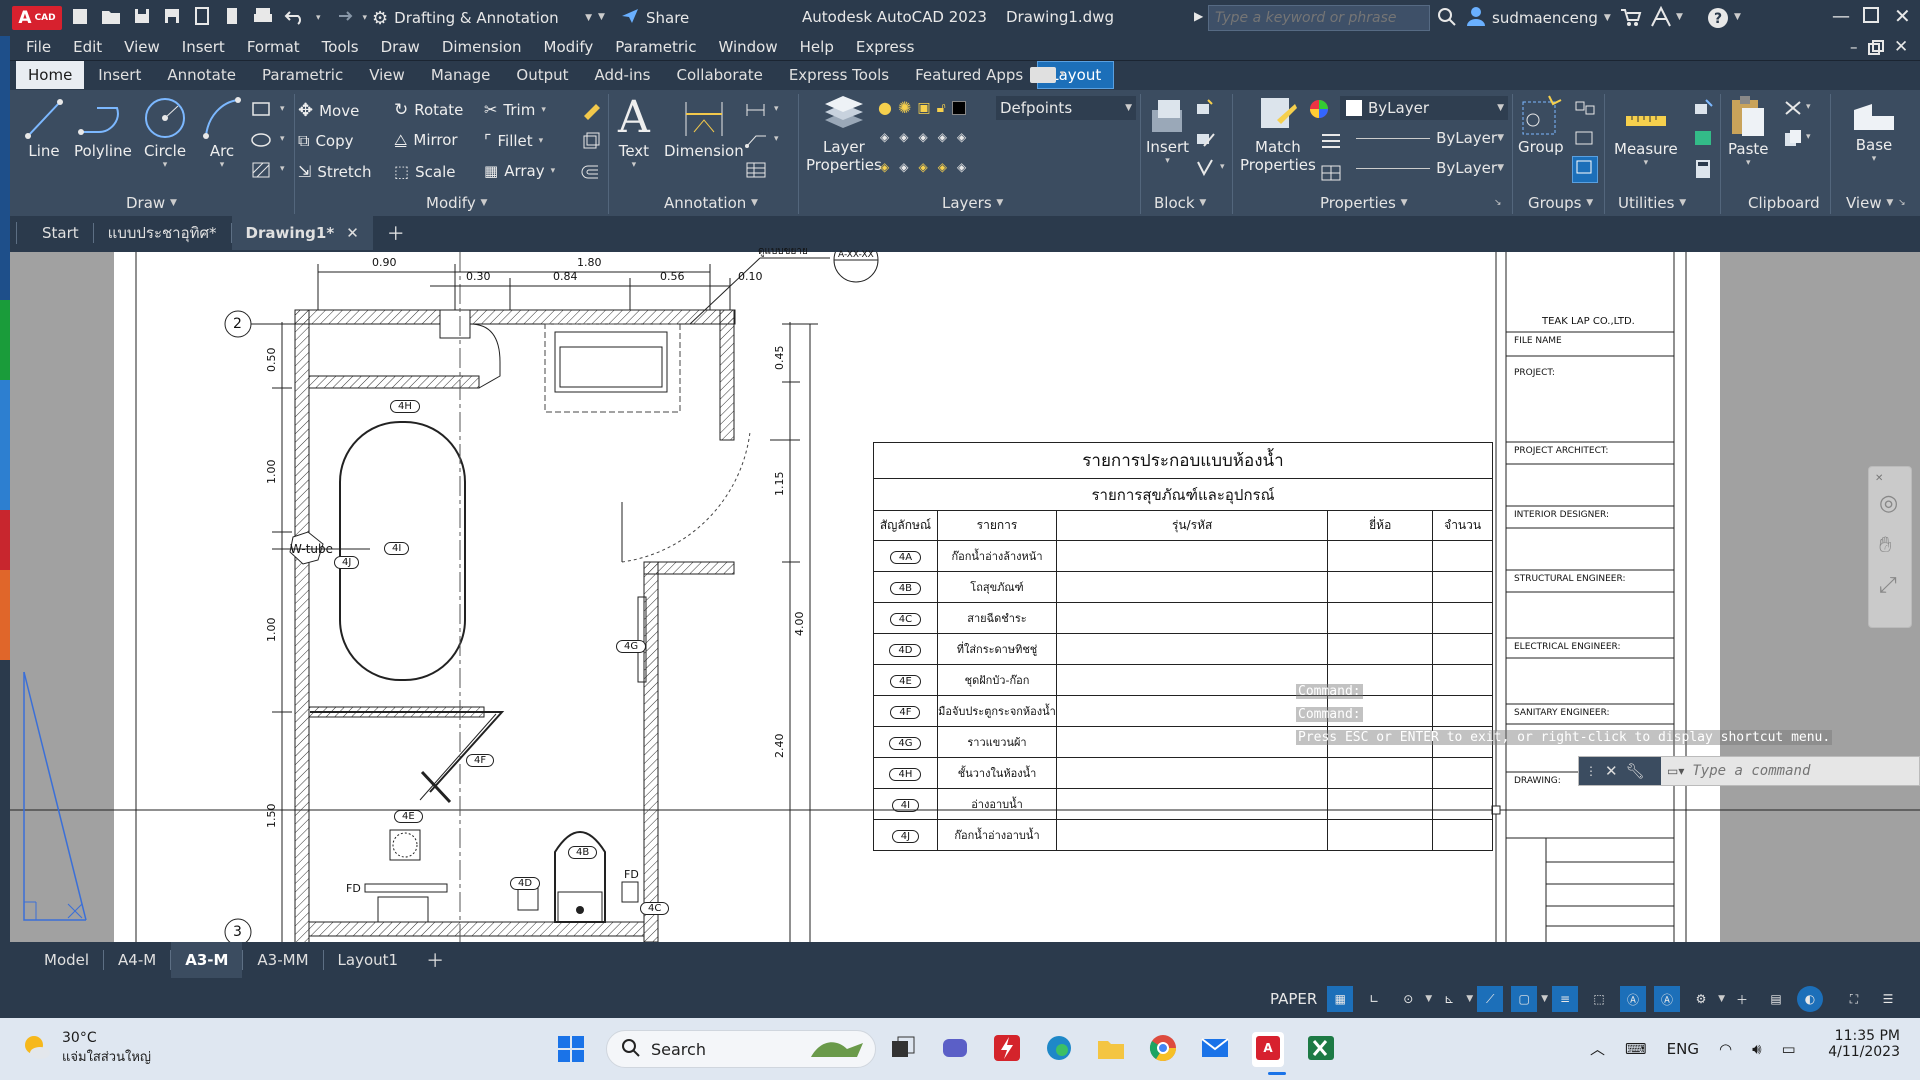 The height and width of the screenshot is (1080, 1920). What do you see at coordinates (756, 171) in the screenshot?
I see `table-icon` at bounding box center [756, 171].